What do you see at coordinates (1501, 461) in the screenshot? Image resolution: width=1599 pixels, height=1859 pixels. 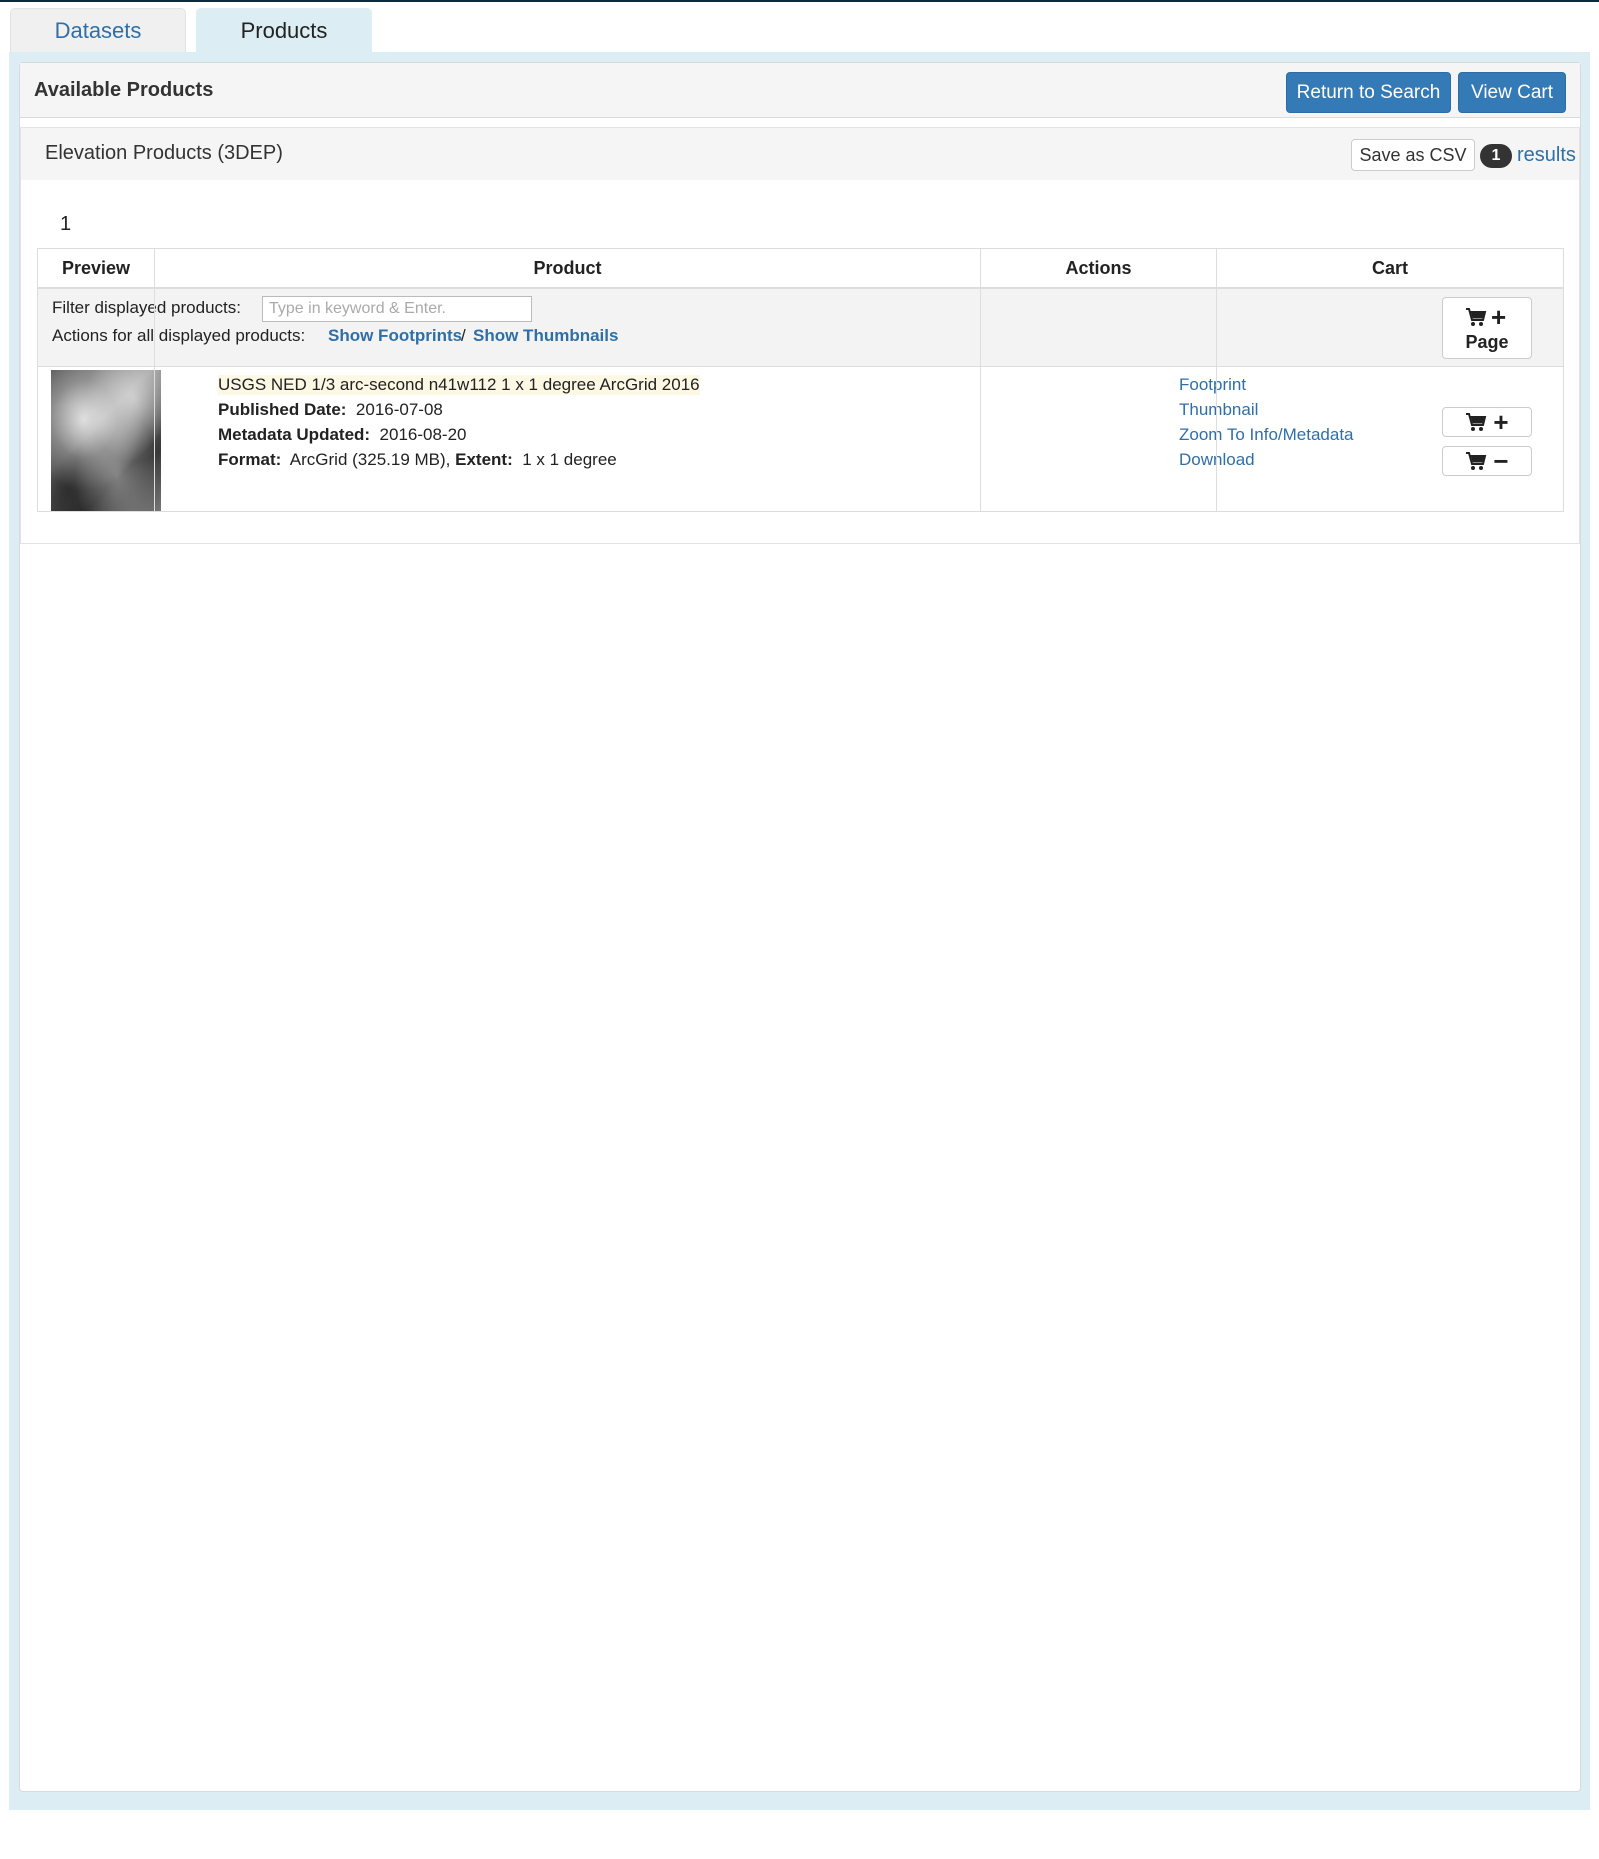 I see `minus-icon: −` at bounding box center [1501, 461].